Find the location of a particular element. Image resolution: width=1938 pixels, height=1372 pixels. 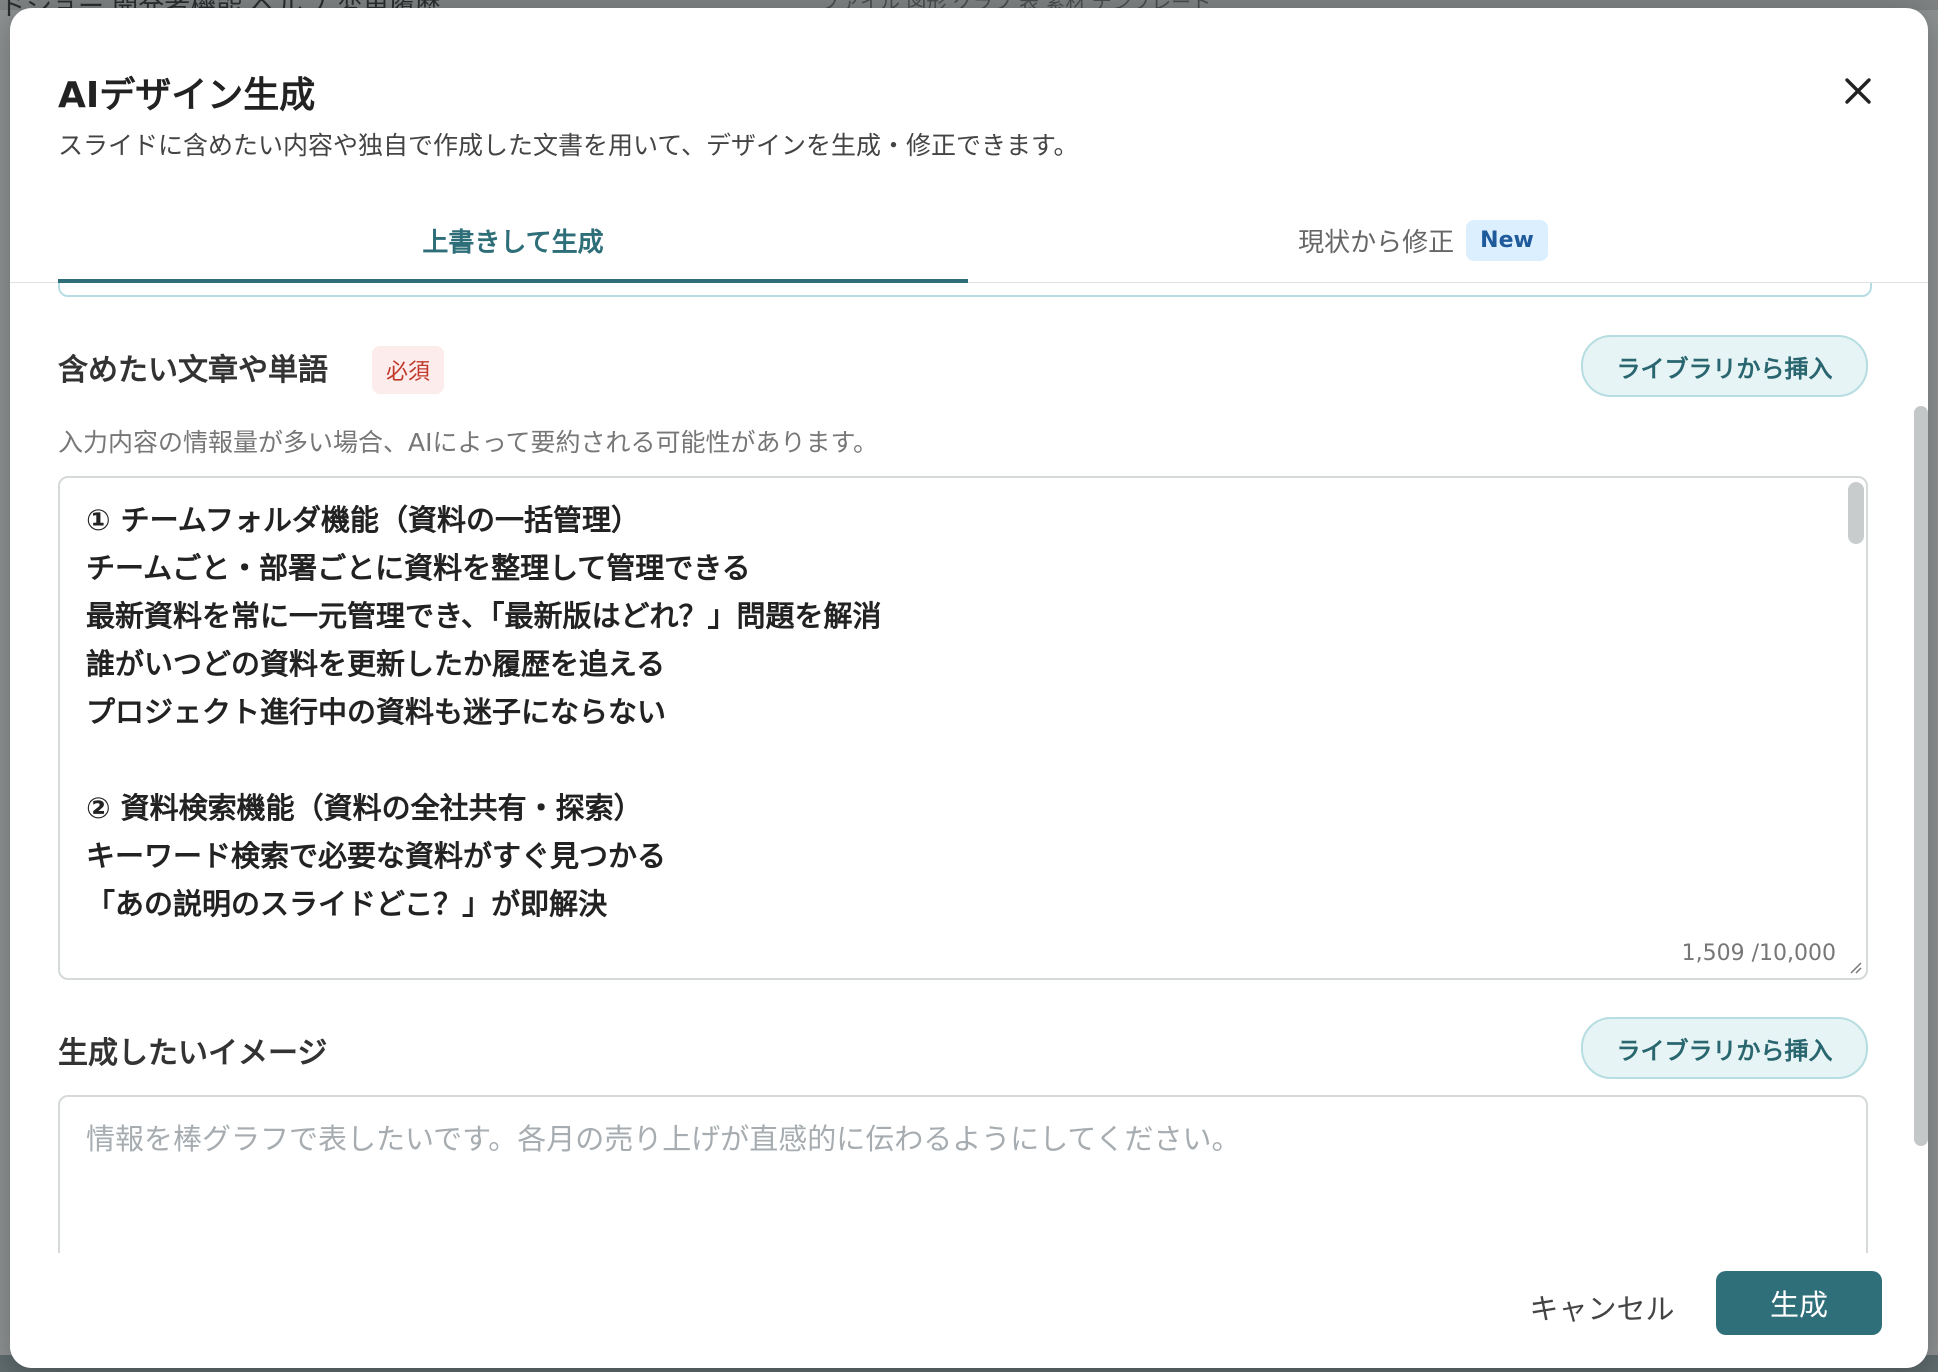

image-section-label: 生成したいイメージ is located at coordinates (193, 1053).